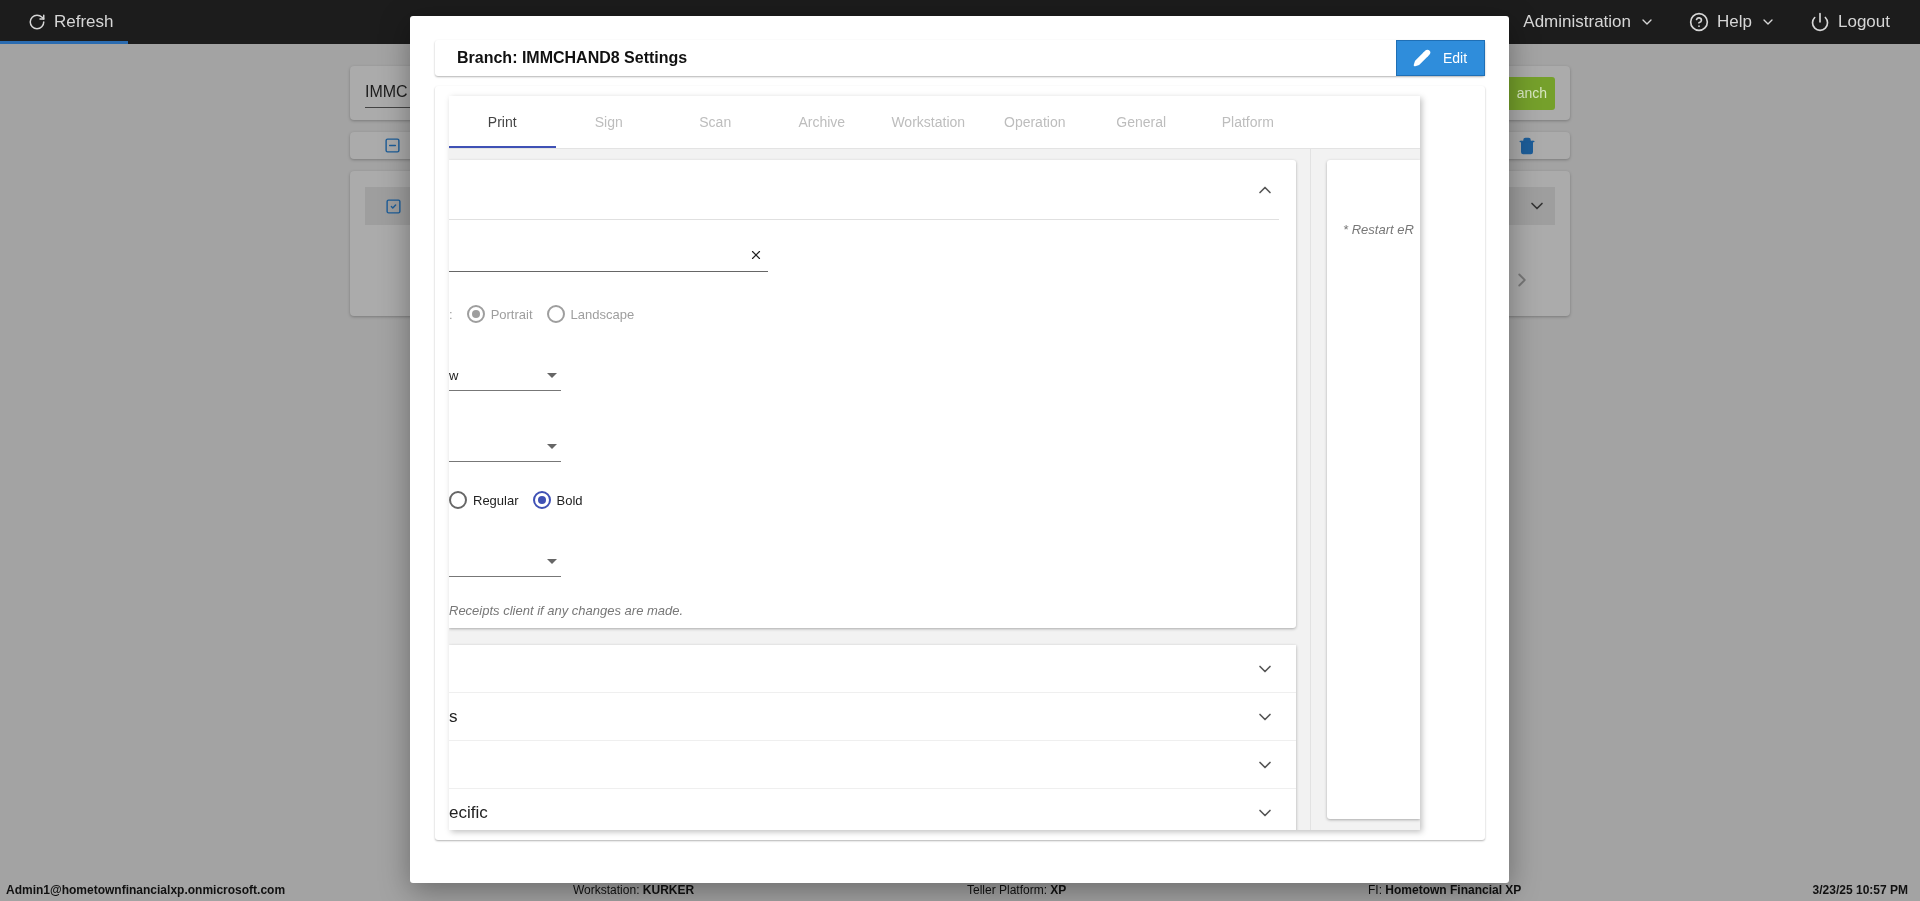  What do you see at coordinates (821, 122) in the screenshot?
I see `settings-tab: Archive` at bounding box center [821, 122].